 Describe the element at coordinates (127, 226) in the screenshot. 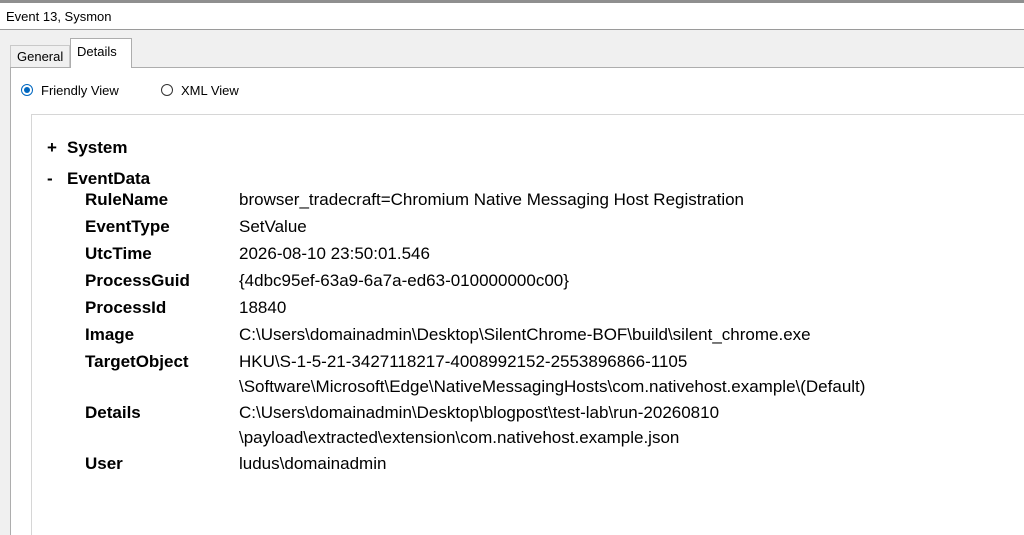

I see `field-name: EventType` at that location.